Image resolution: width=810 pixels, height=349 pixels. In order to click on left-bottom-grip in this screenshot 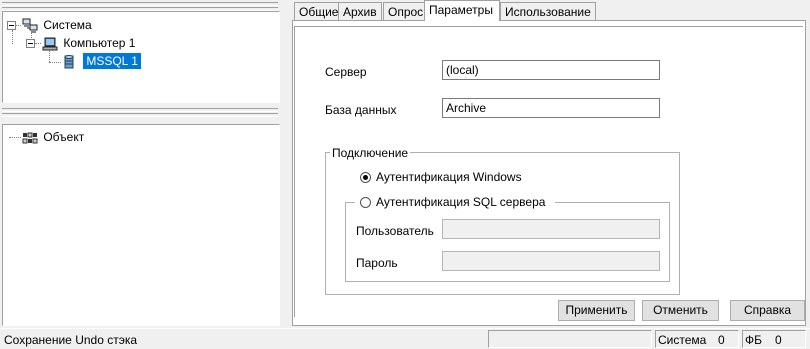, I will do `click(140, 112)`.